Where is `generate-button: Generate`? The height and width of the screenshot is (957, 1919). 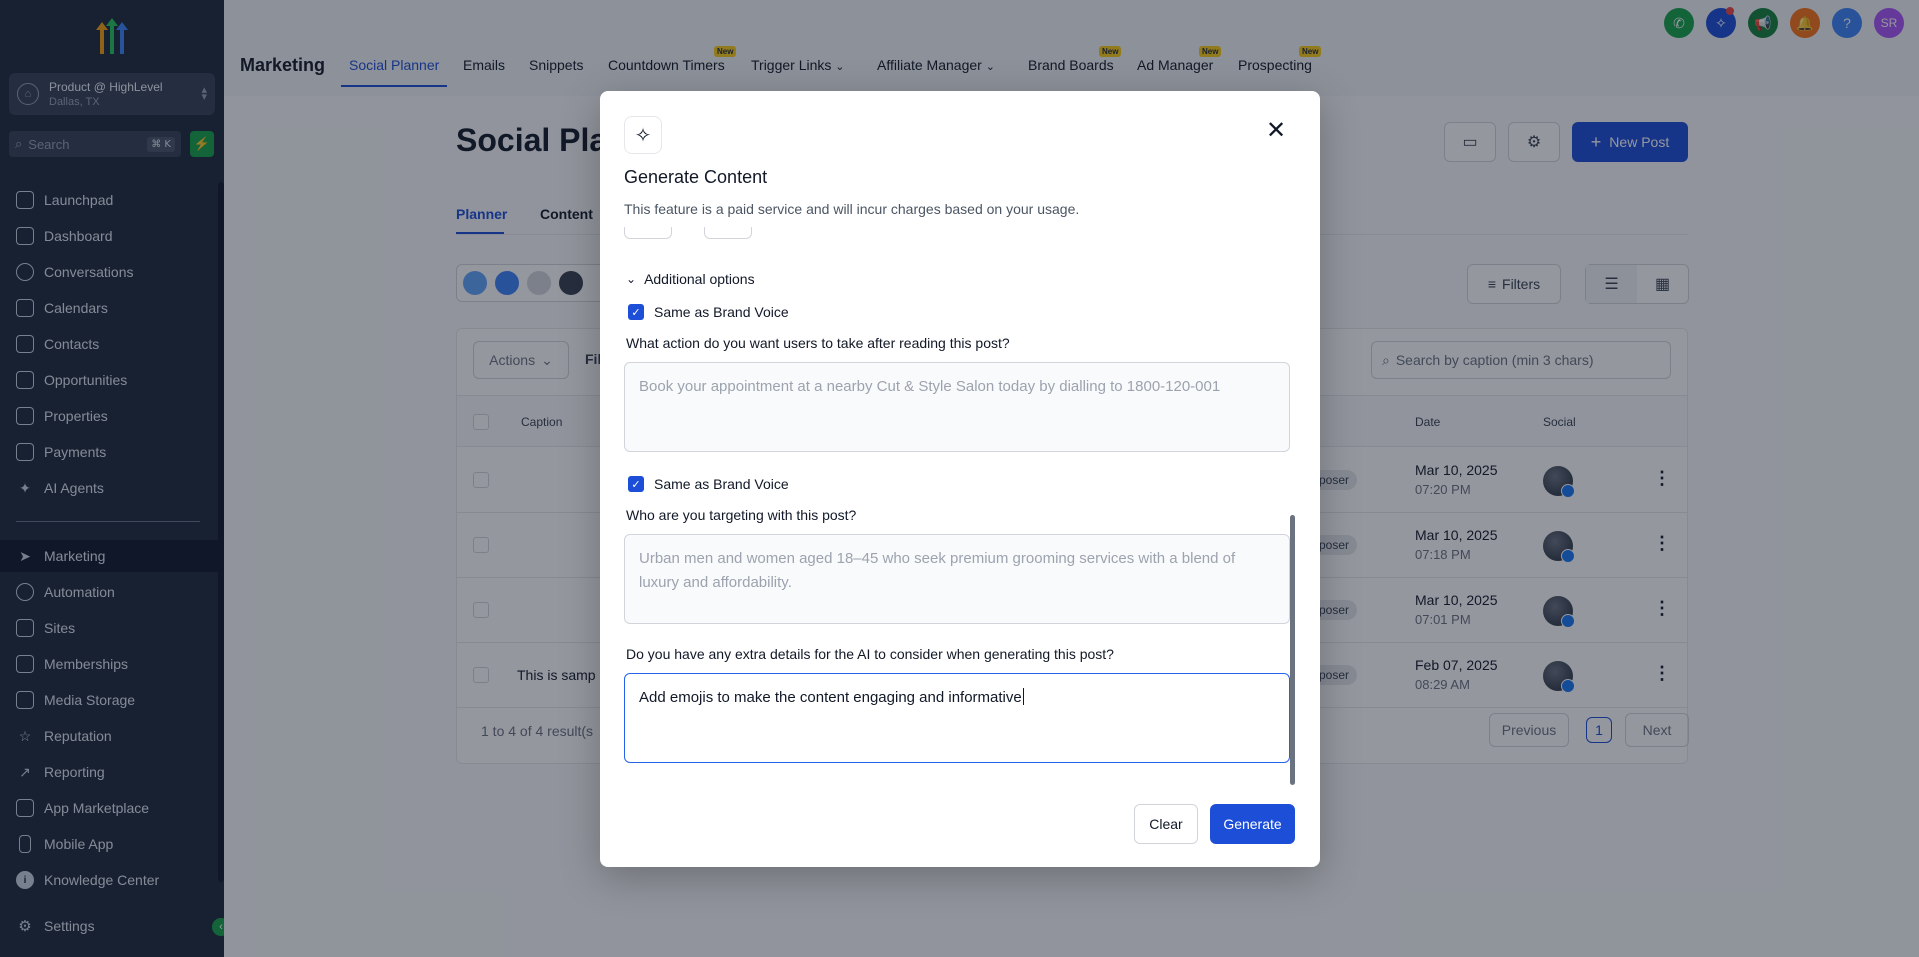 generate-button: Generate is located at coordinates (1252, 824).